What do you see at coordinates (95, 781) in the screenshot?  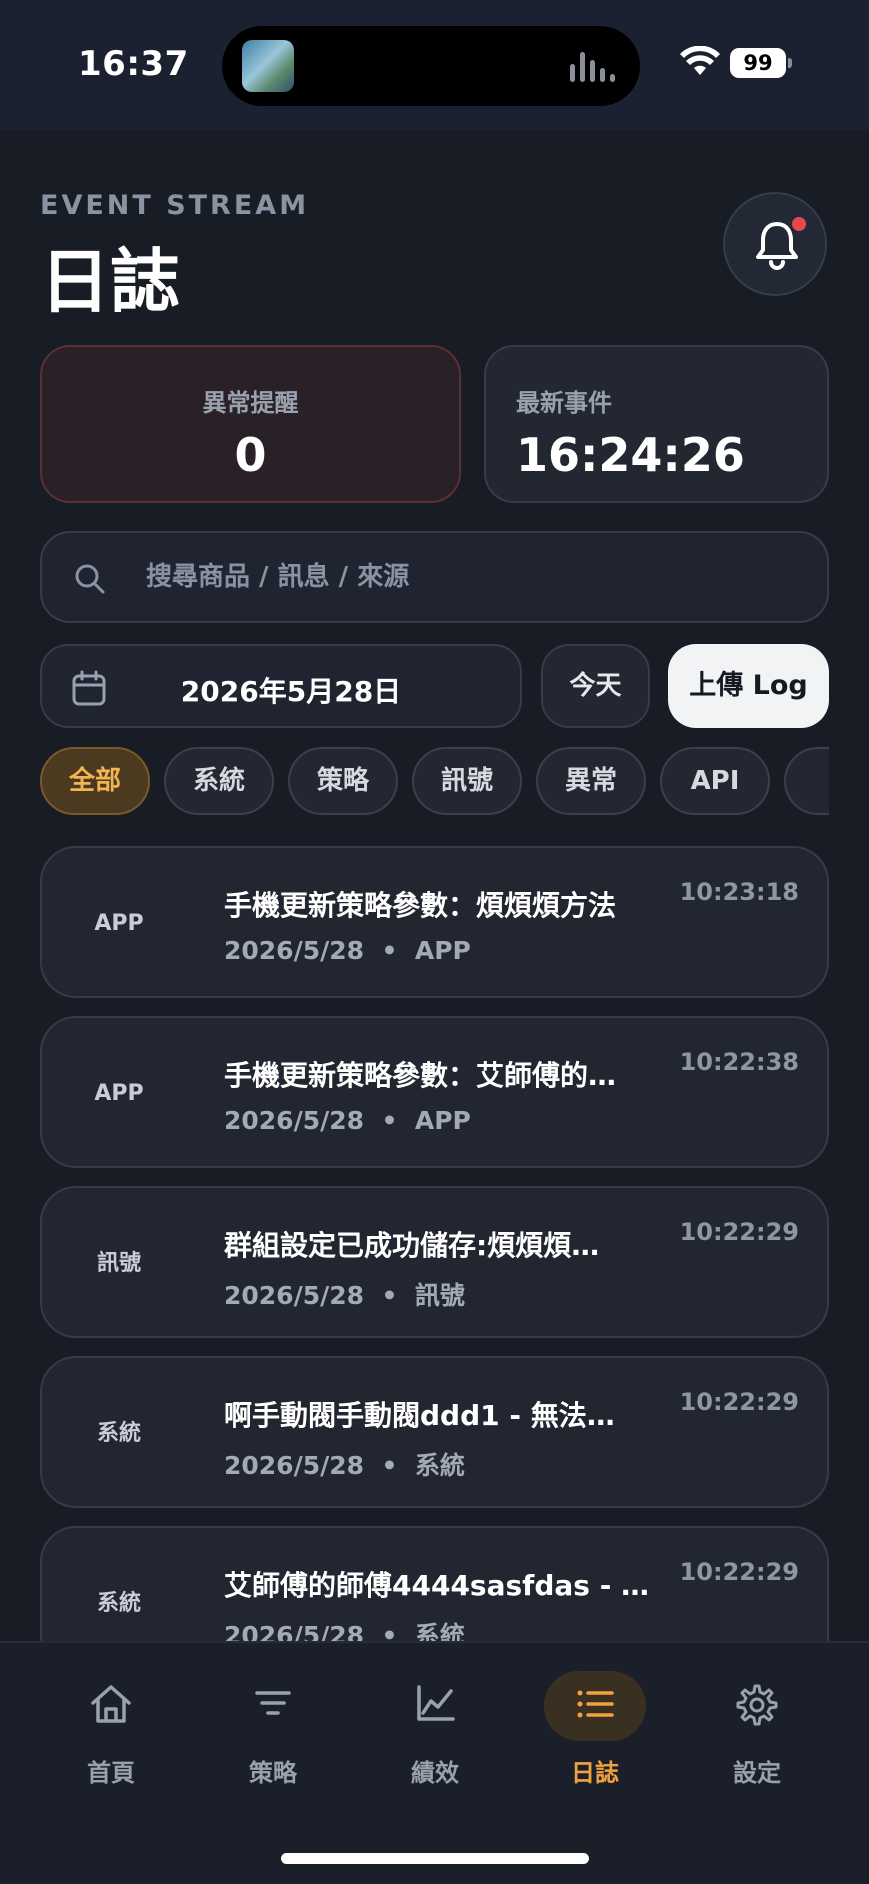 I see `filter-chip-all: 全部` at bounding box center [95, 781].